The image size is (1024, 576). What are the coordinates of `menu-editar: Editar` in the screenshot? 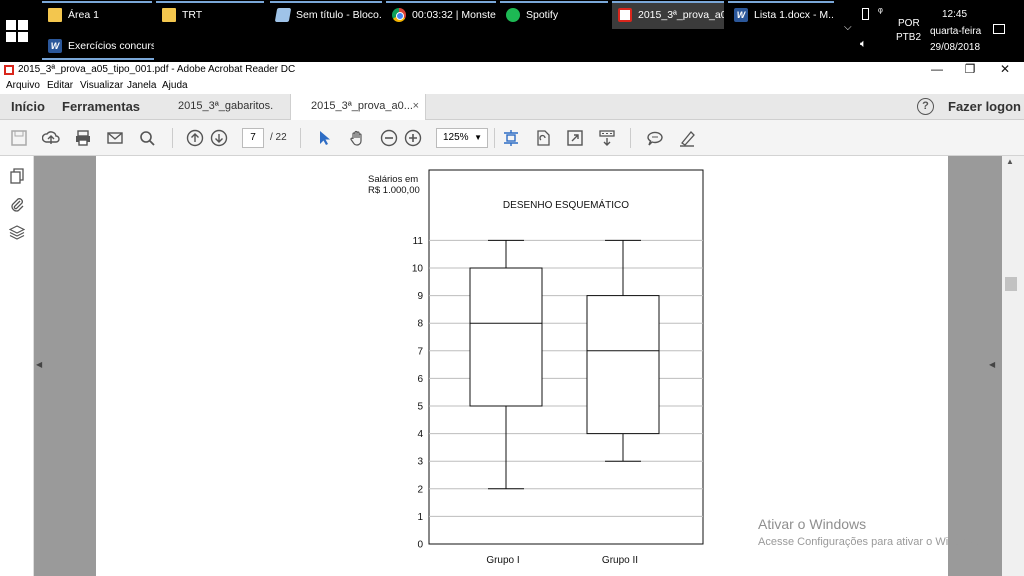 It's located at (60, 85).